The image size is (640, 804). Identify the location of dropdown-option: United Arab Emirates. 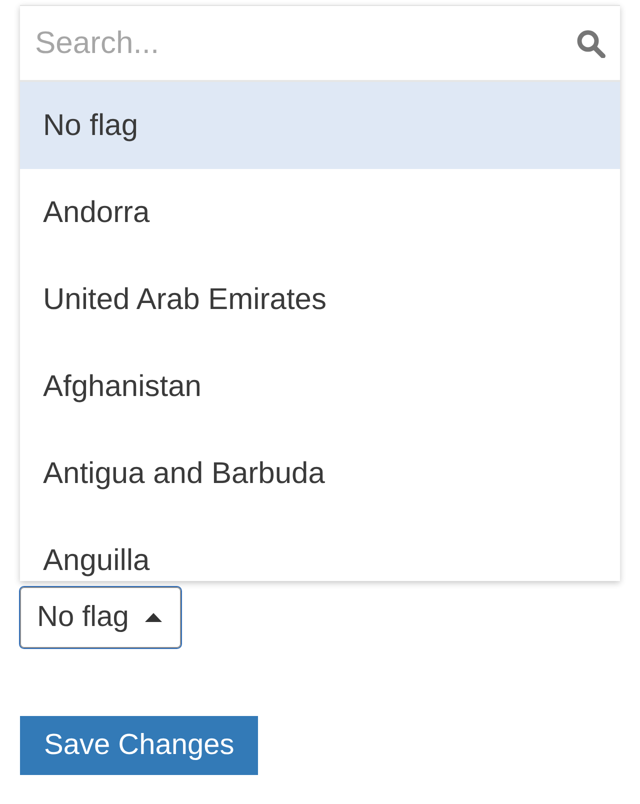
(320, 299).